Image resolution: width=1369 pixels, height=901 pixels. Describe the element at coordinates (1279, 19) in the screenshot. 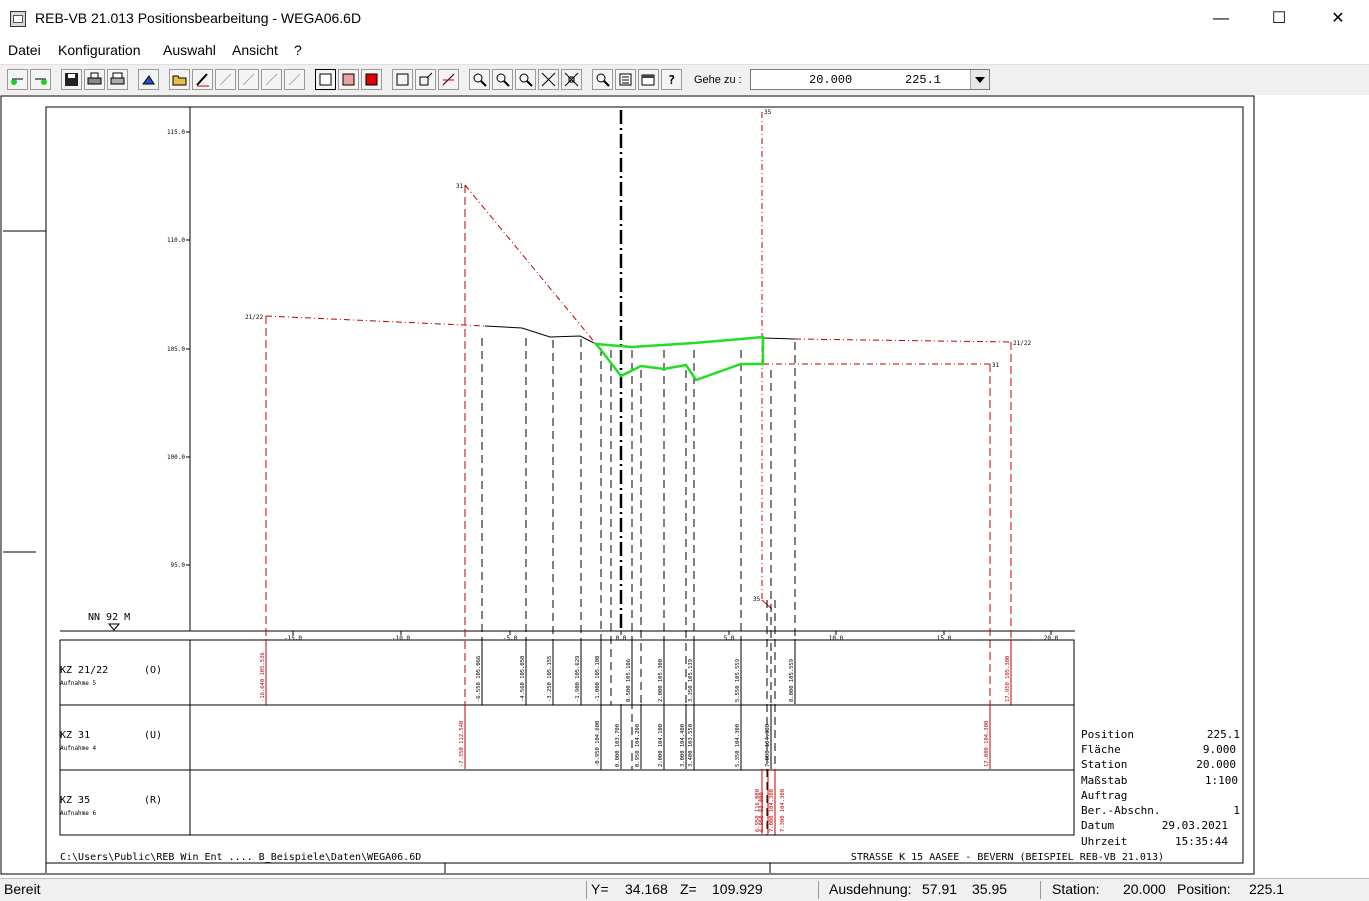

I see `maximize-button: ☐` at that location.